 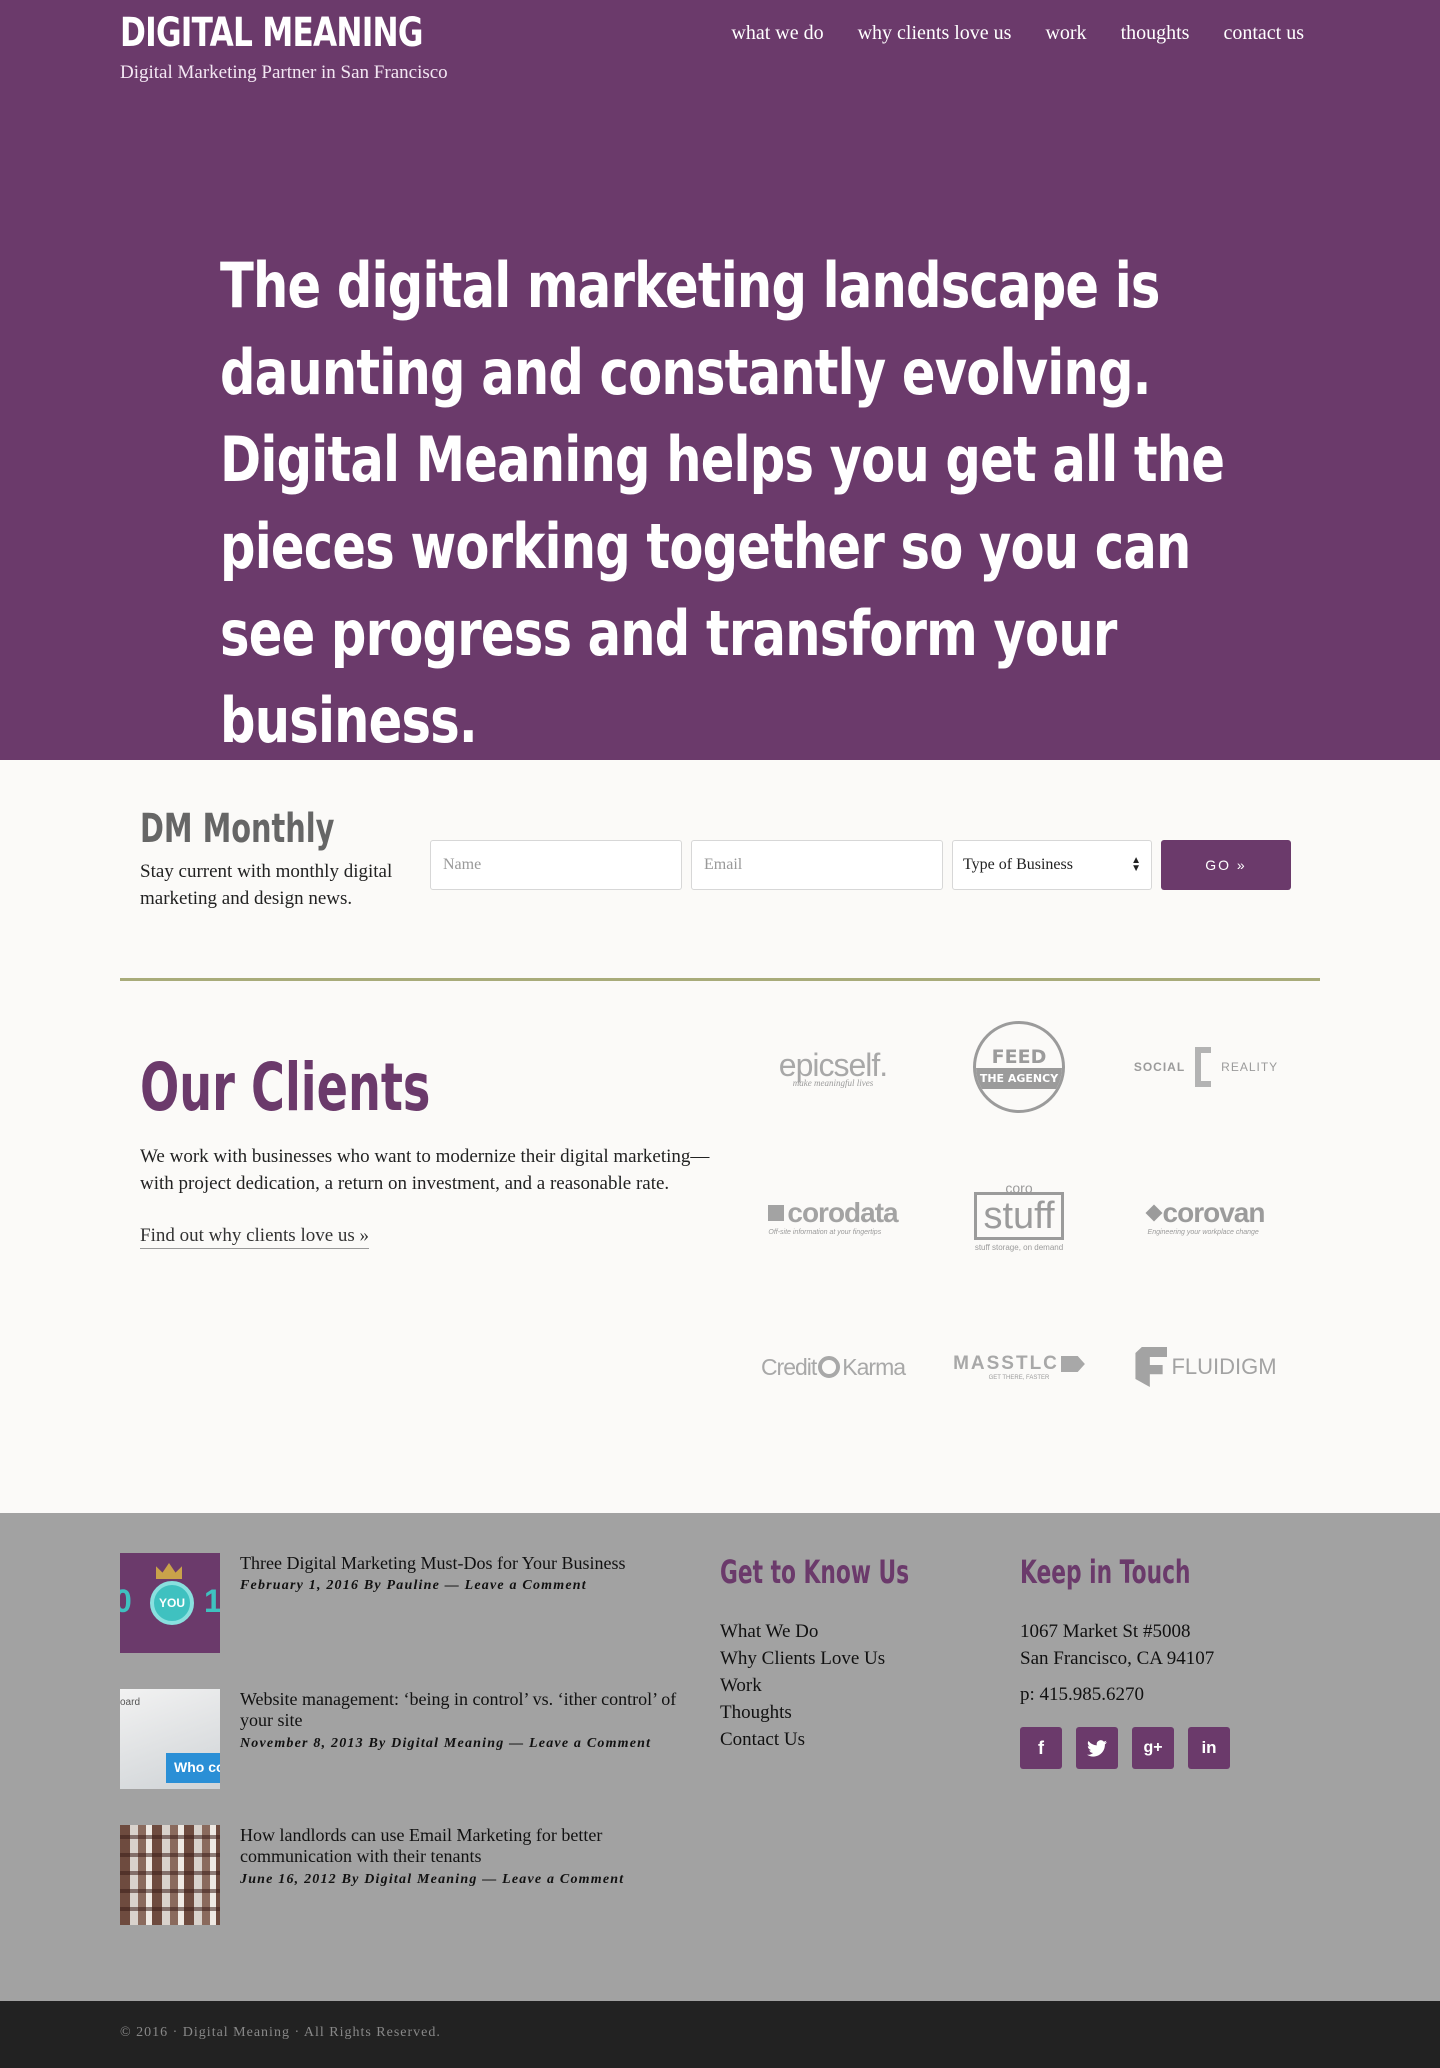 I want to click on fluidigm-logo-text: FLUIDIGM, so click(x=1224, y=1366).